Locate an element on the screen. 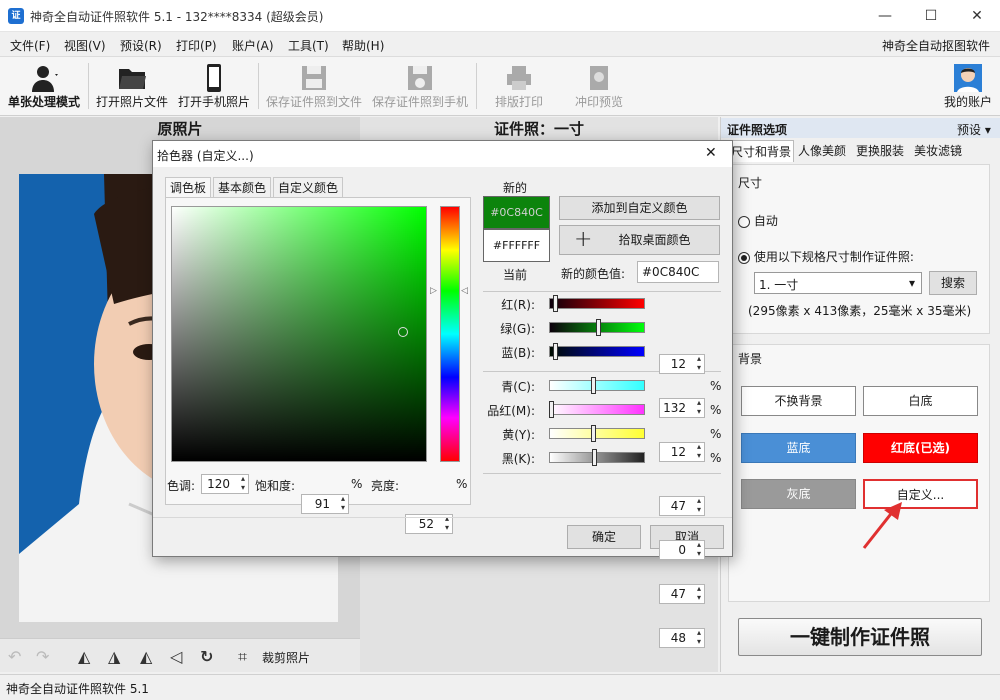  brand-link: 神奇全自动抠图软件 is located at coordinates (936, 45).